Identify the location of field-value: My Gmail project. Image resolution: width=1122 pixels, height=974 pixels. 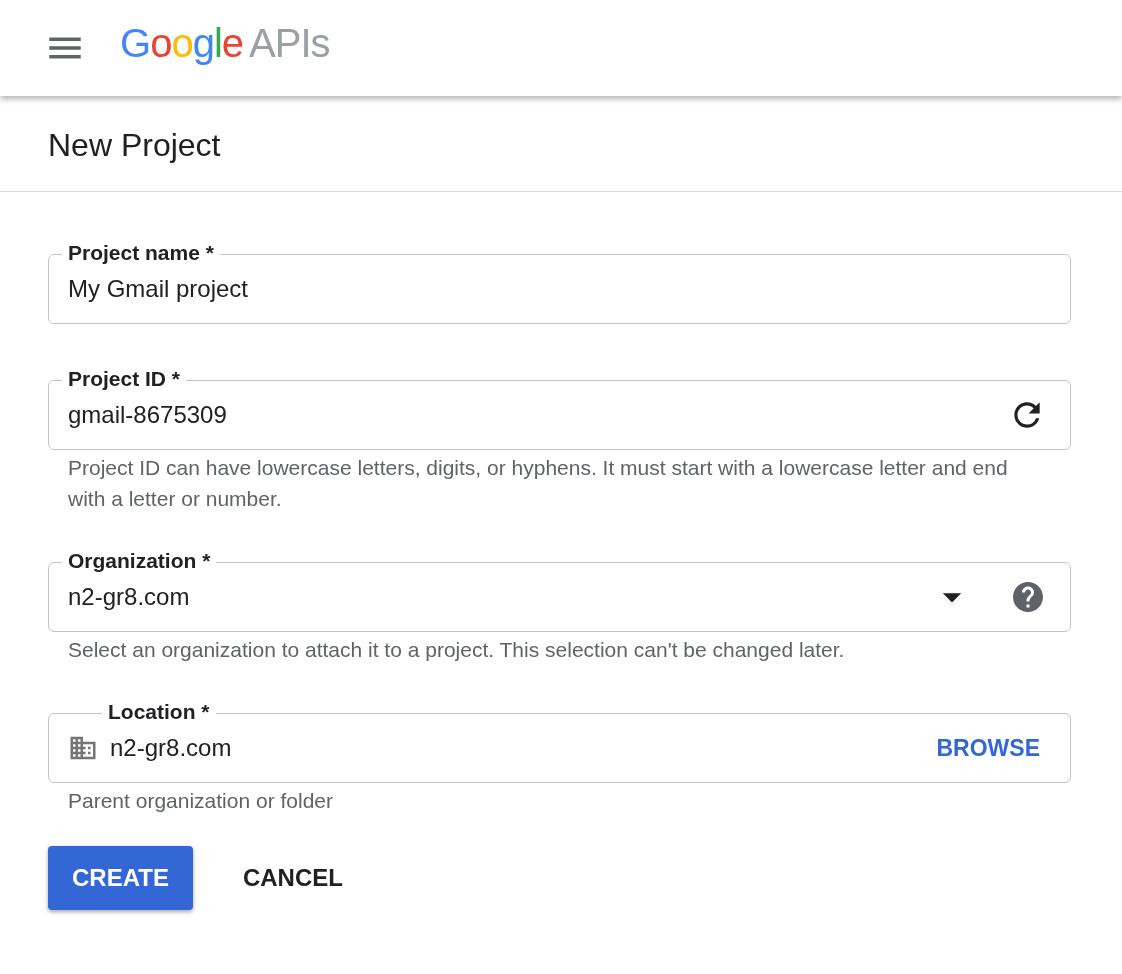
(557, 289).